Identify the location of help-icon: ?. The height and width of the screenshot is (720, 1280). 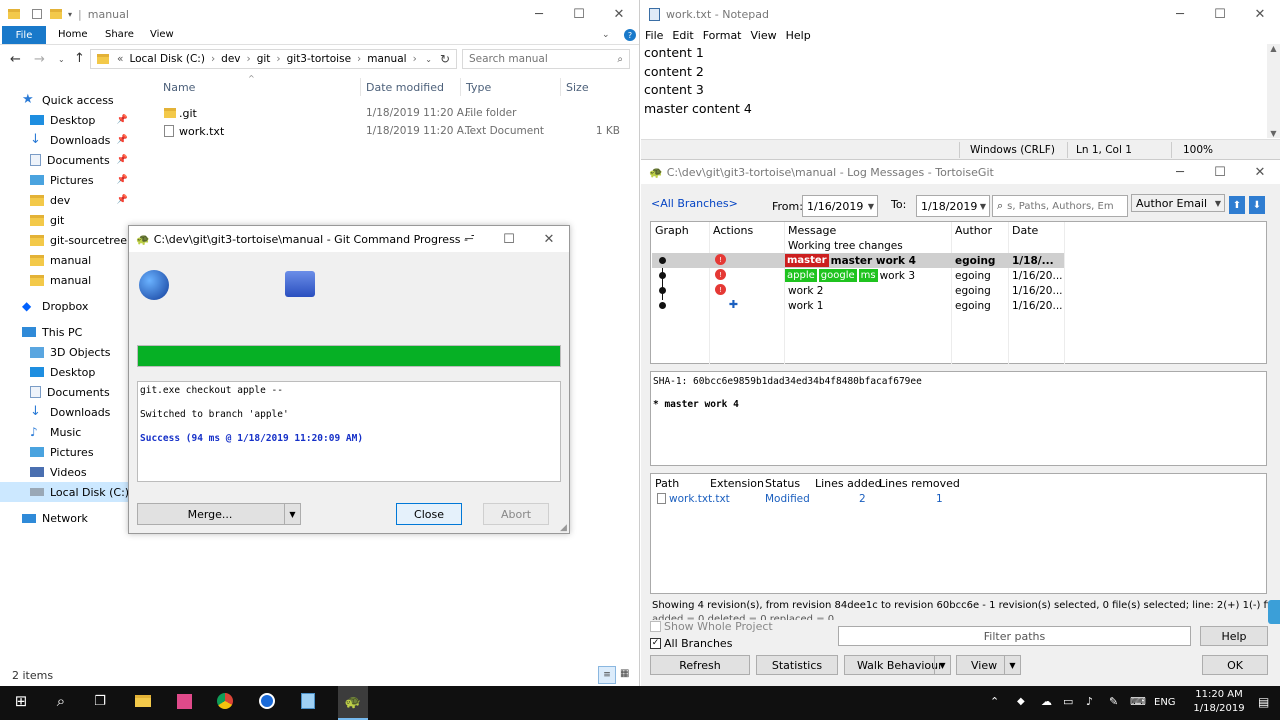
(630, 35).